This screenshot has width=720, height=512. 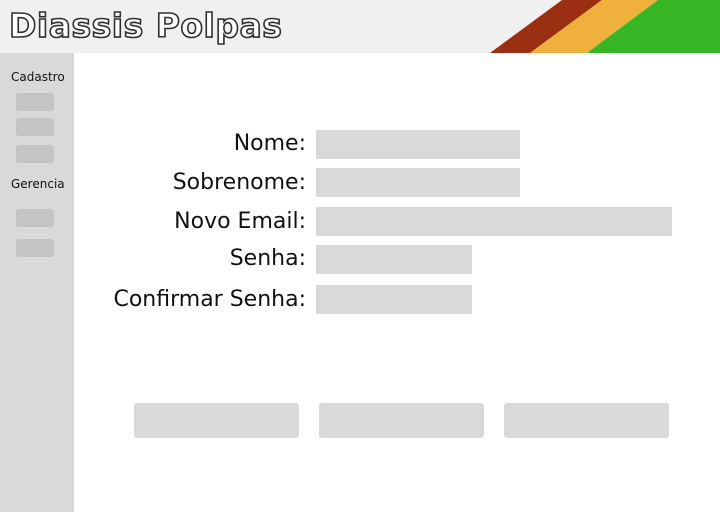 What do you see at coordinates (38, 184) in the screenshot?
I see `sidebar-section-gerencia: Gerencia` at bounding box center [38, 184].